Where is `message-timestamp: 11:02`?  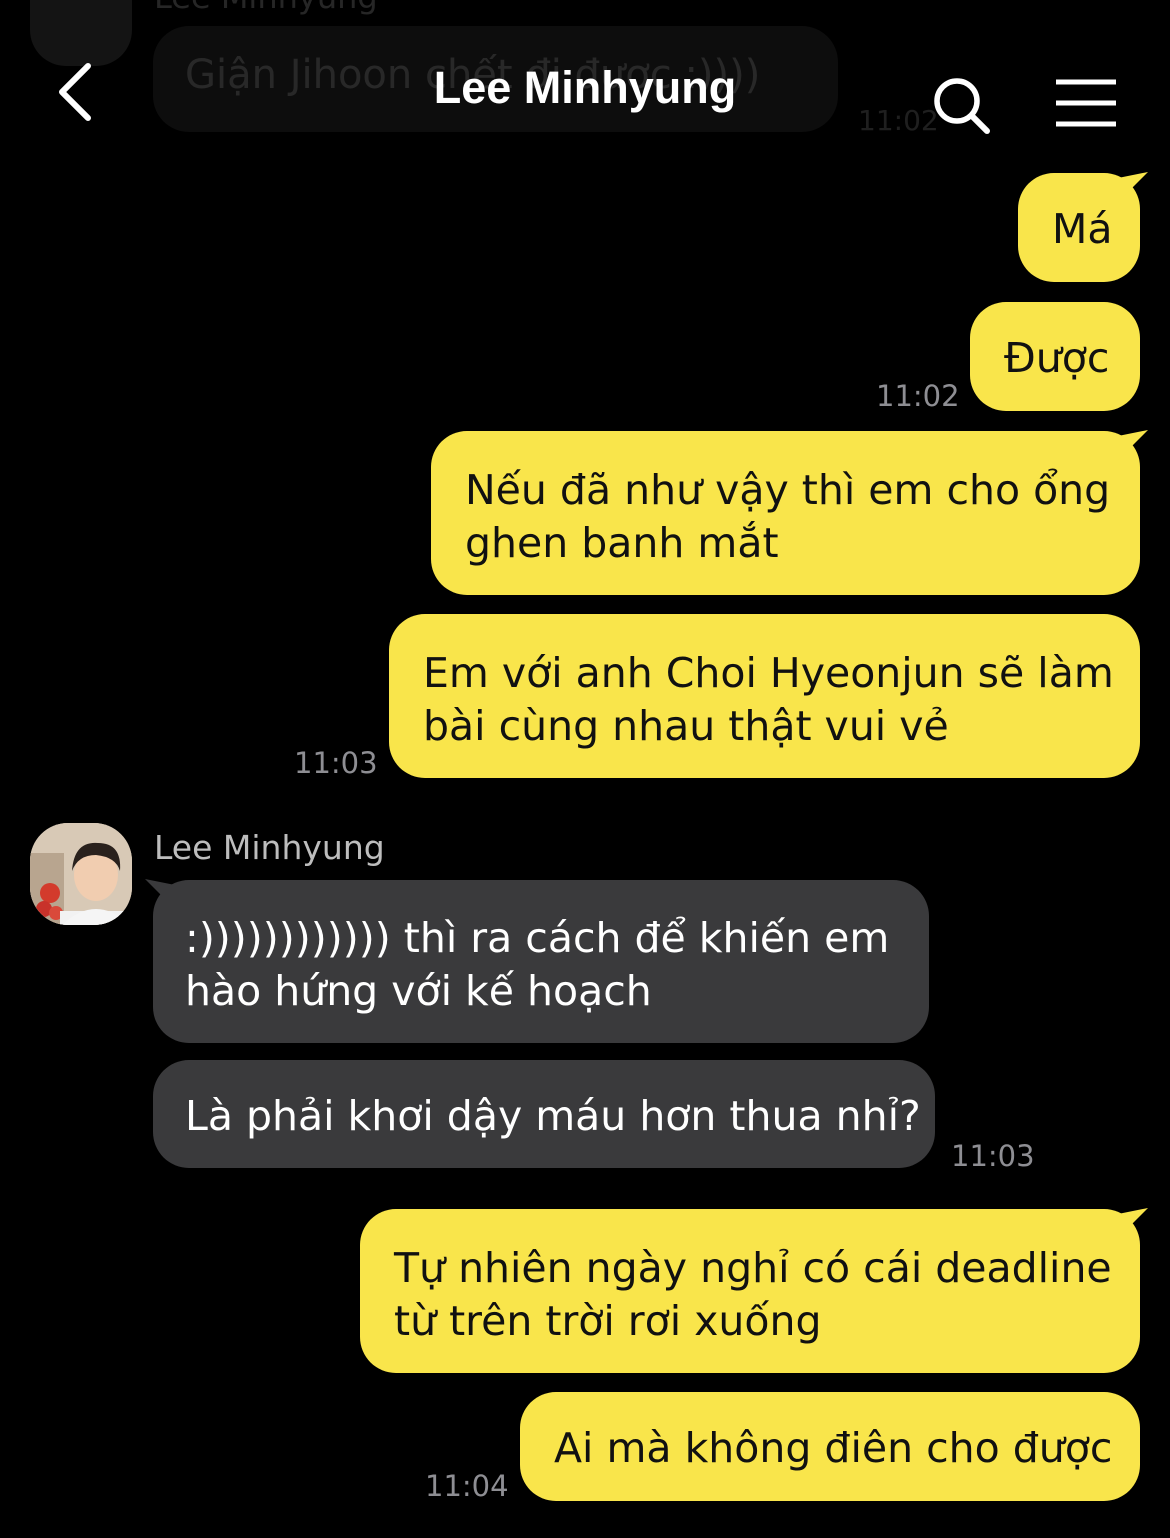 message-timestamp: 11:02 is located at coordinates (918, 396).